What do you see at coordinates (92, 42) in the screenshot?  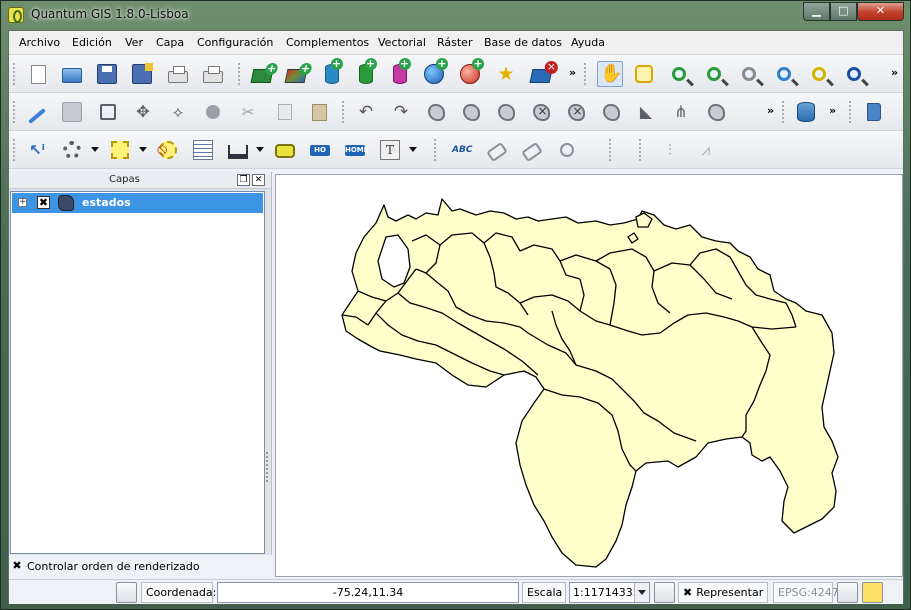 I see `menu-edicion: Edición` at bounding box center [92, 42].